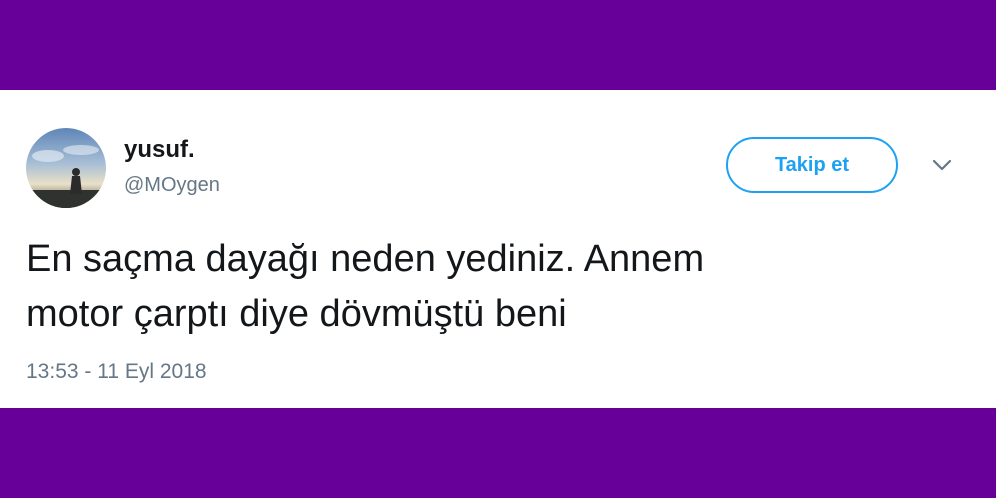 This screenshot has width=996, height=498. What do you see at coordinates (159, 150) in the screenshot?
I see `display-name: yusuf.` at bounding box center [159, 150].